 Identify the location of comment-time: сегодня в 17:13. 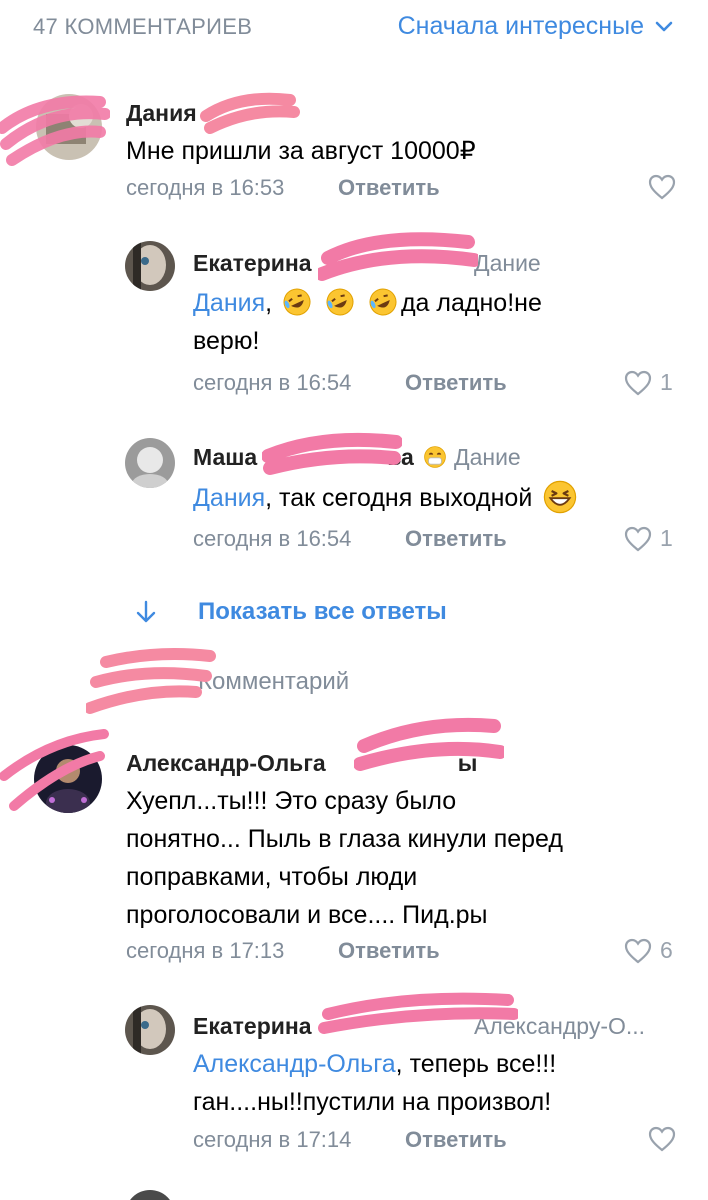
(205, 950).